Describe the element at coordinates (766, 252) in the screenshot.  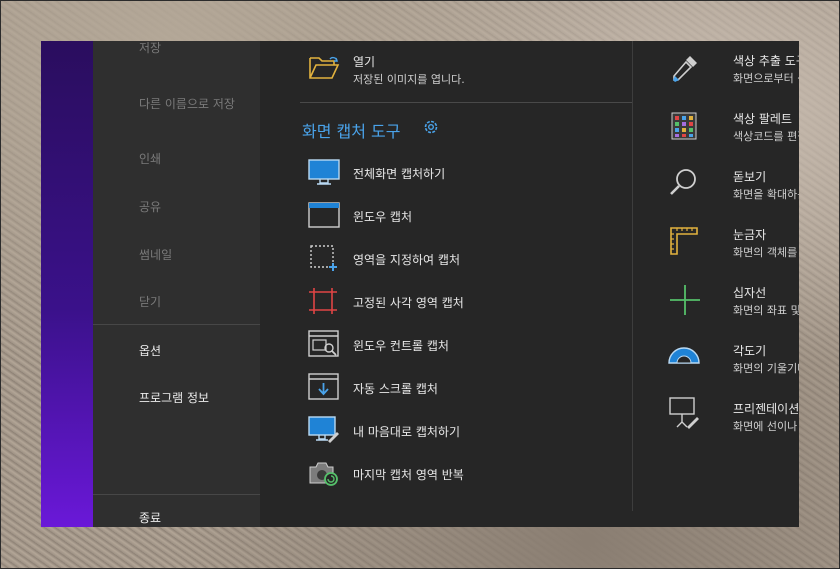
I see `tool-ruler-desc: 화면의 객체를 픽` at that location.